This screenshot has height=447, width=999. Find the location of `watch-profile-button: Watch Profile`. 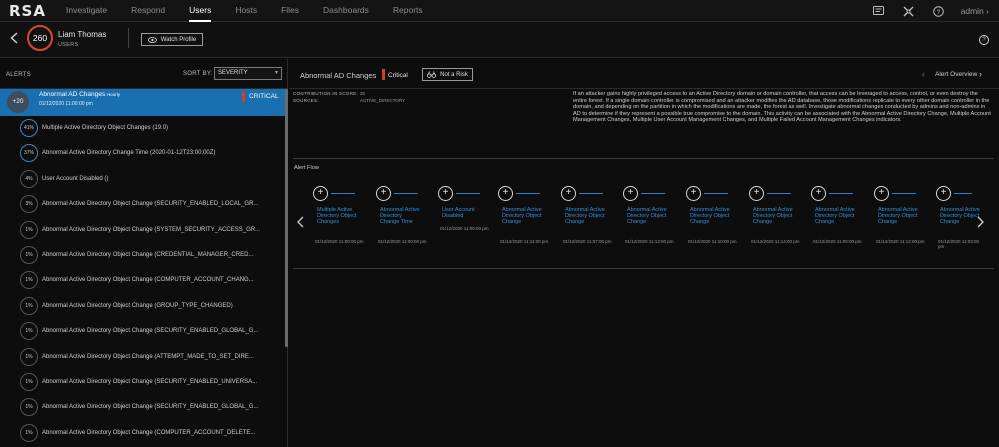

watch-profile-button: Watch Profile is located at coordinates (172, 39).